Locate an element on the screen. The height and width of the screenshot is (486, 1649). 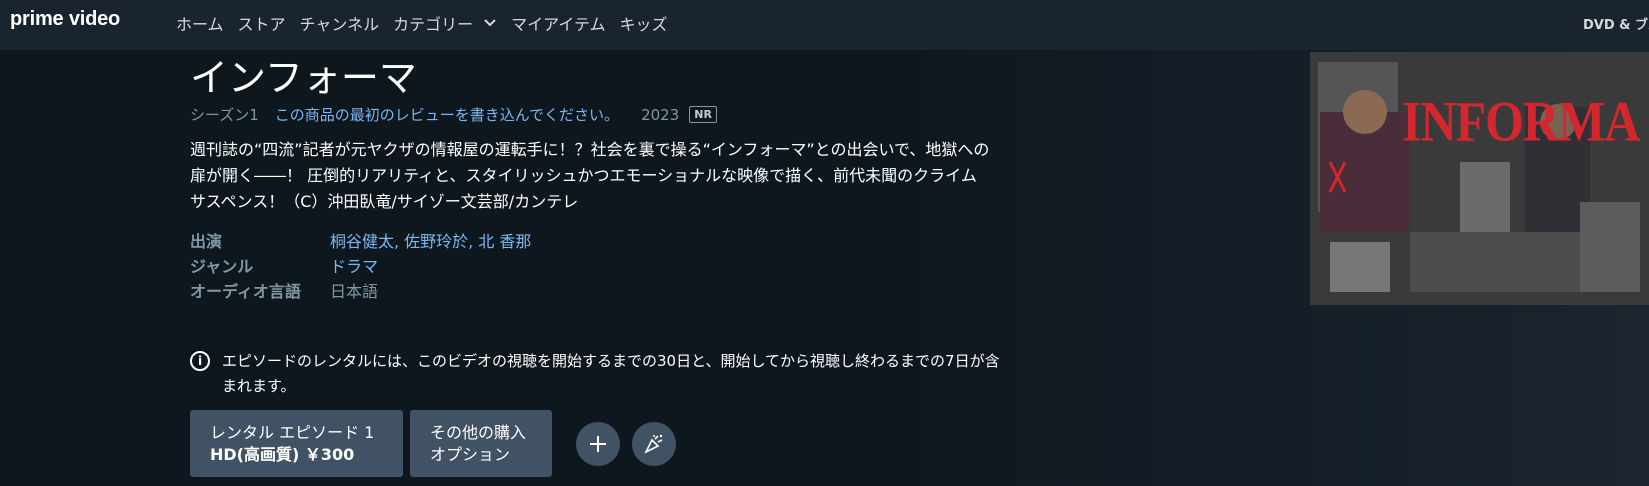
detail-row-audio: オーディオ言語 日本語 is located at coordinates (360, 289).